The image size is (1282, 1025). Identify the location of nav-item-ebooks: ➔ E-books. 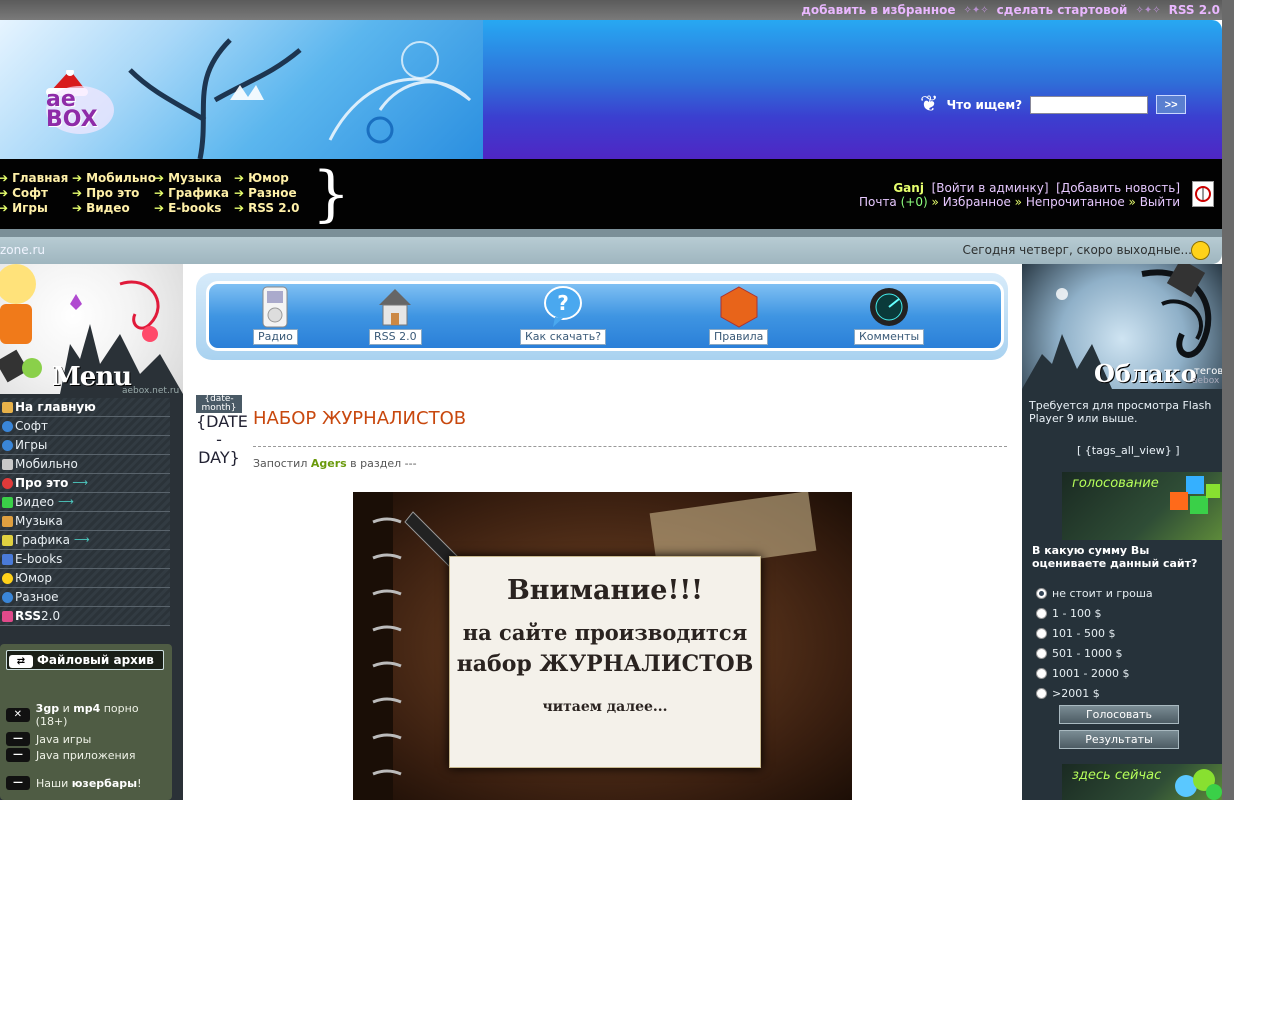
(191, 208).